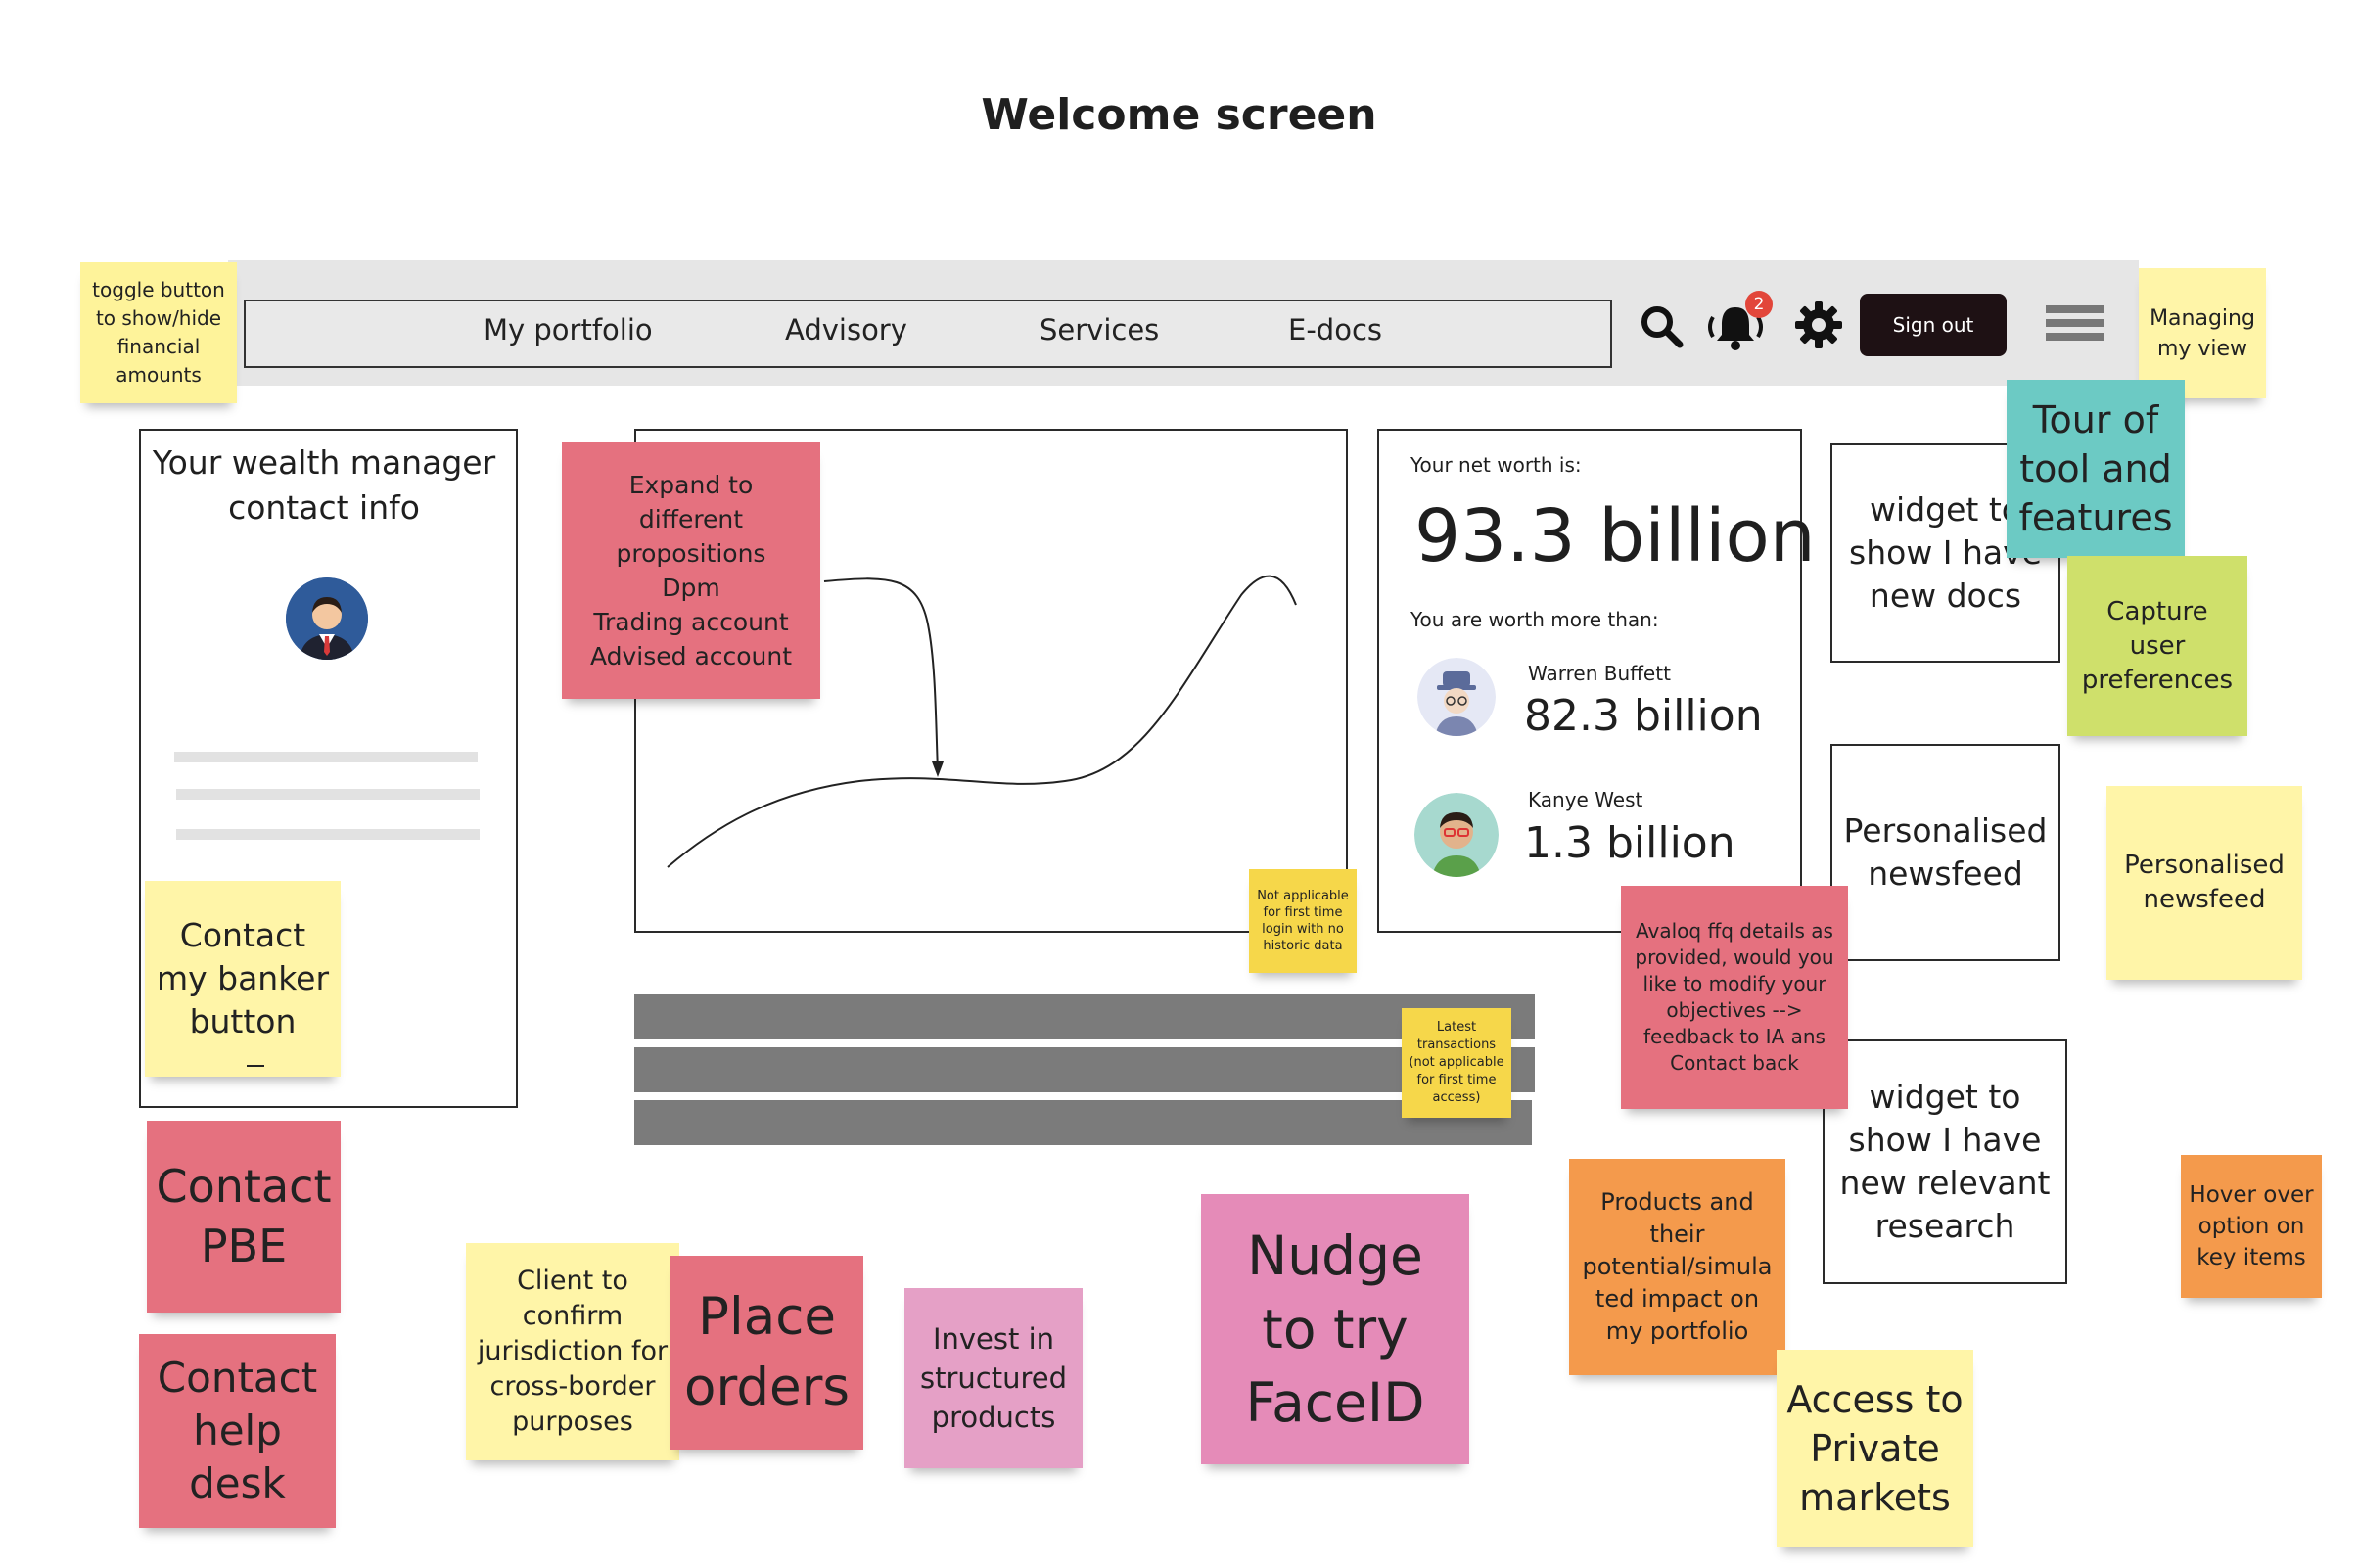 This screenshot has width=2358, height=1568. Describe the element at coordinates (1615, 536) in the screenshot. I see `net-worth-value: 93.3 billion` at that location.